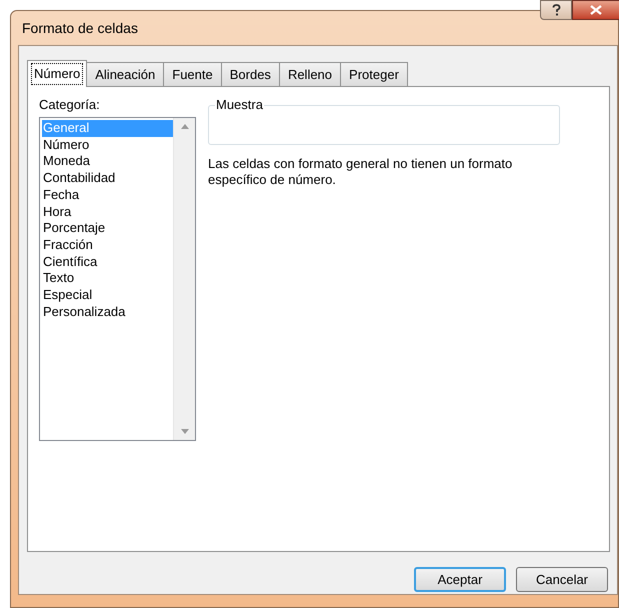 This screenshot has height=608, width=619. I want to click on help-button, so click(556, 10).